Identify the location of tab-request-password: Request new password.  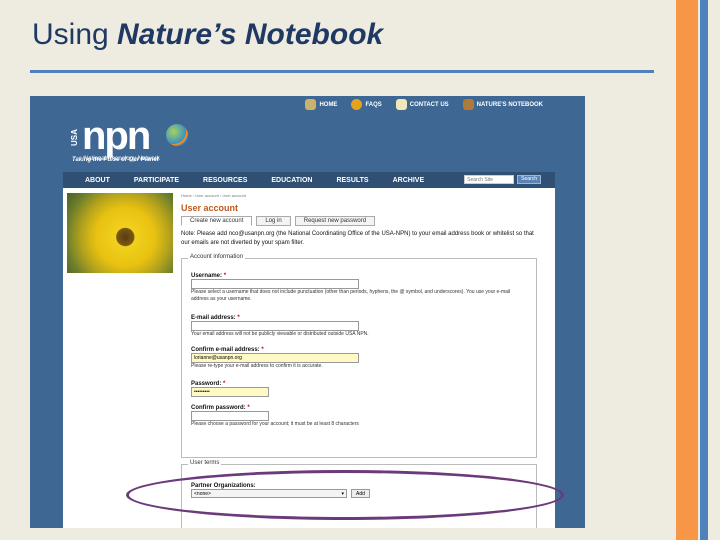
(335, 221).